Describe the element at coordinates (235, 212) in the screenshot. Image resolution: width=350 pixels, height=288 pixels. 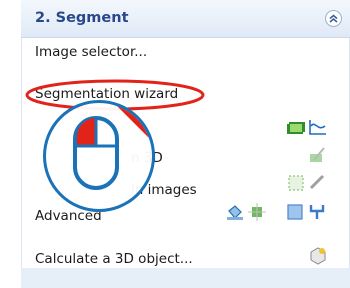
I see `paint-bucket-icon` at that location.